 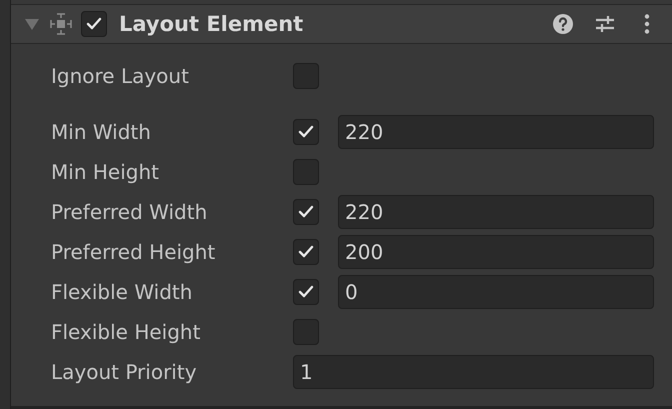 What do you see at coordinates (122, 292) in the screenshot?
I see `field-label: Flexible Width` at bounding box center [122, 292].